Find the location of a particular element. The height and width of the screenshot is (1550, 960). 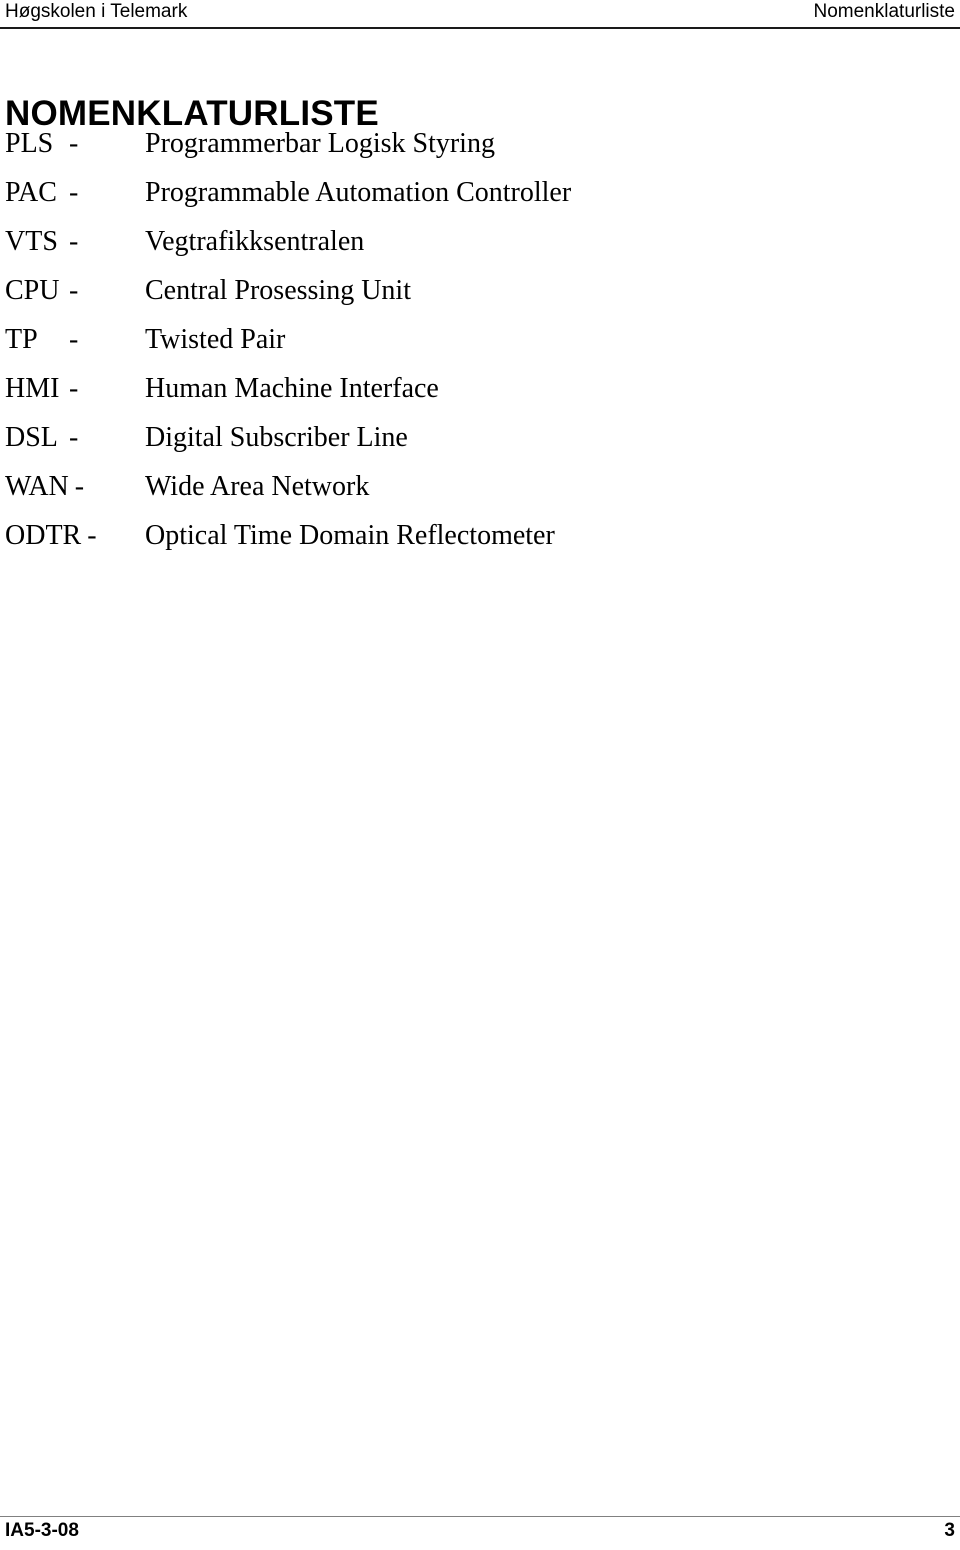

header-divider is located at coordinates (480, 28).